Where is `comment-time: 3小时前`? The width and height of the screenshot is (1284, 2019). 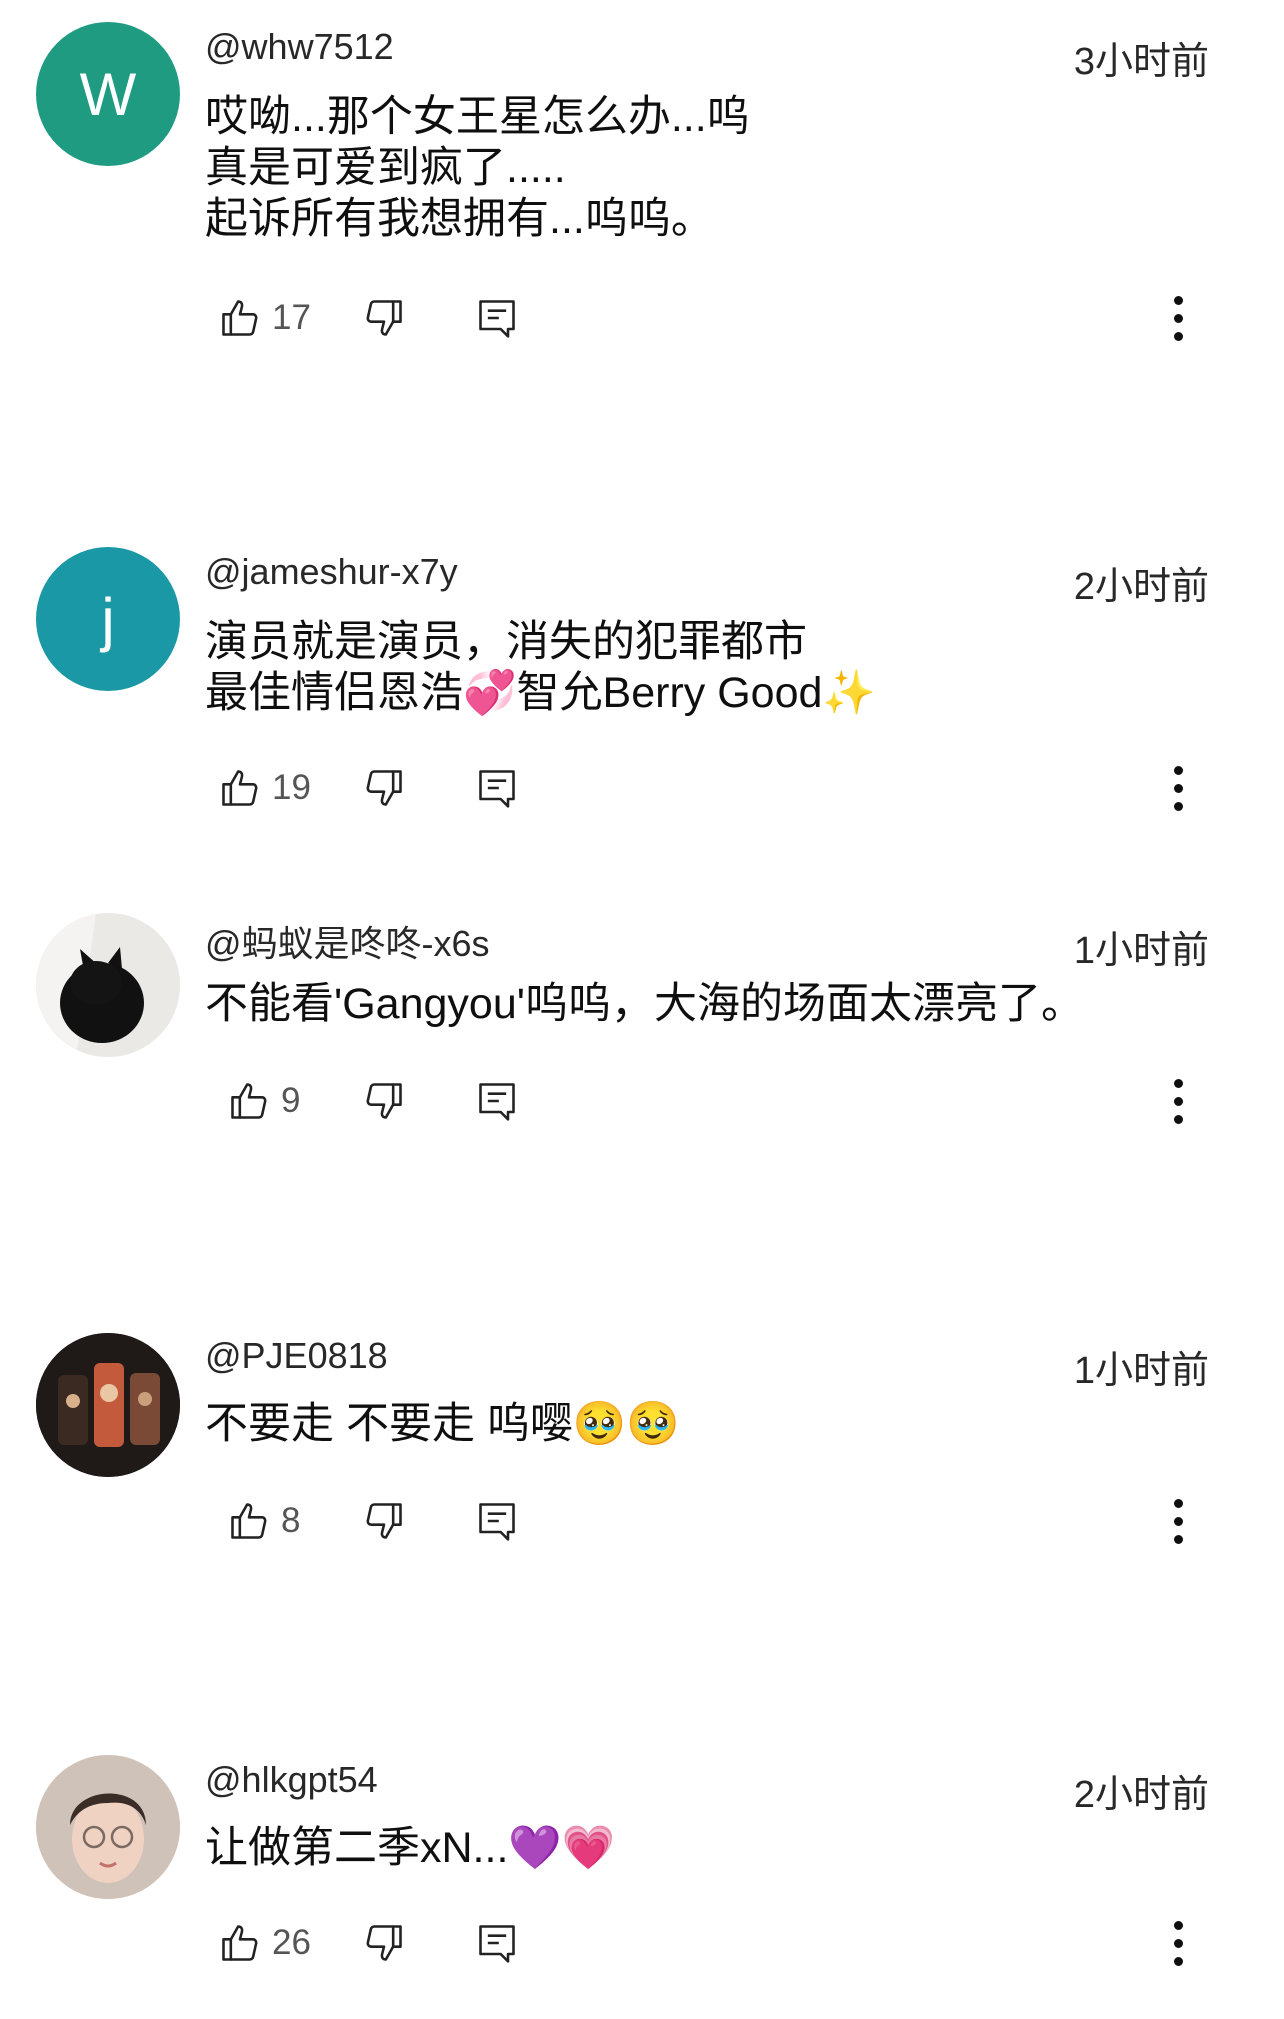
comment-time: 3小时前 is located at coordinates (1141, 62).